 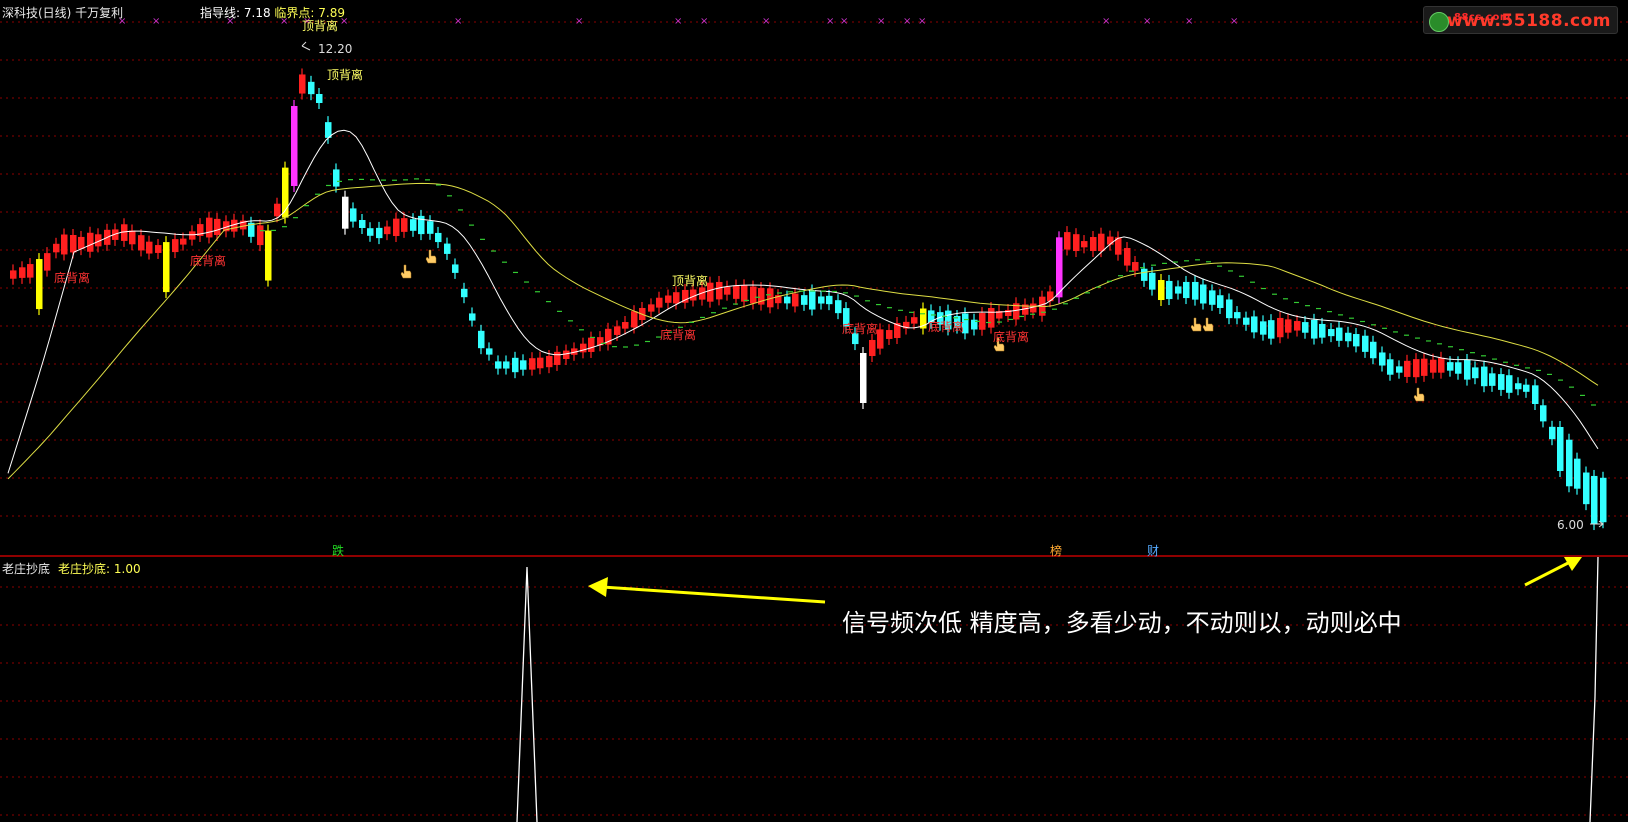 I want to click on sub-chart-title: 老庄抄底, so click(x=26, y=569).